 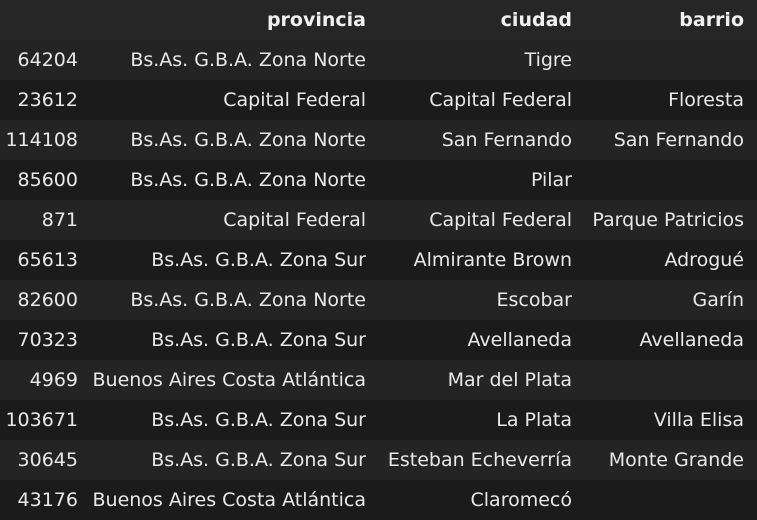 What do you see at coordinates (534, 300) in the screenshot?
I see `cell-ciudad: Escobar` at bounding box center [534, 300].